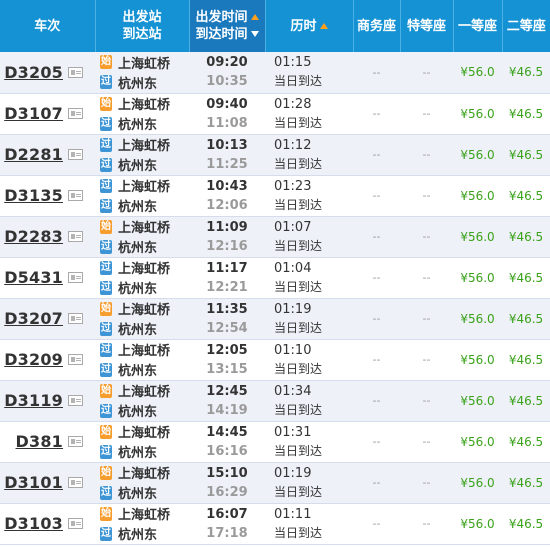  I want to click on duration-cell: 01:15 当日到达, so click(309, 73).